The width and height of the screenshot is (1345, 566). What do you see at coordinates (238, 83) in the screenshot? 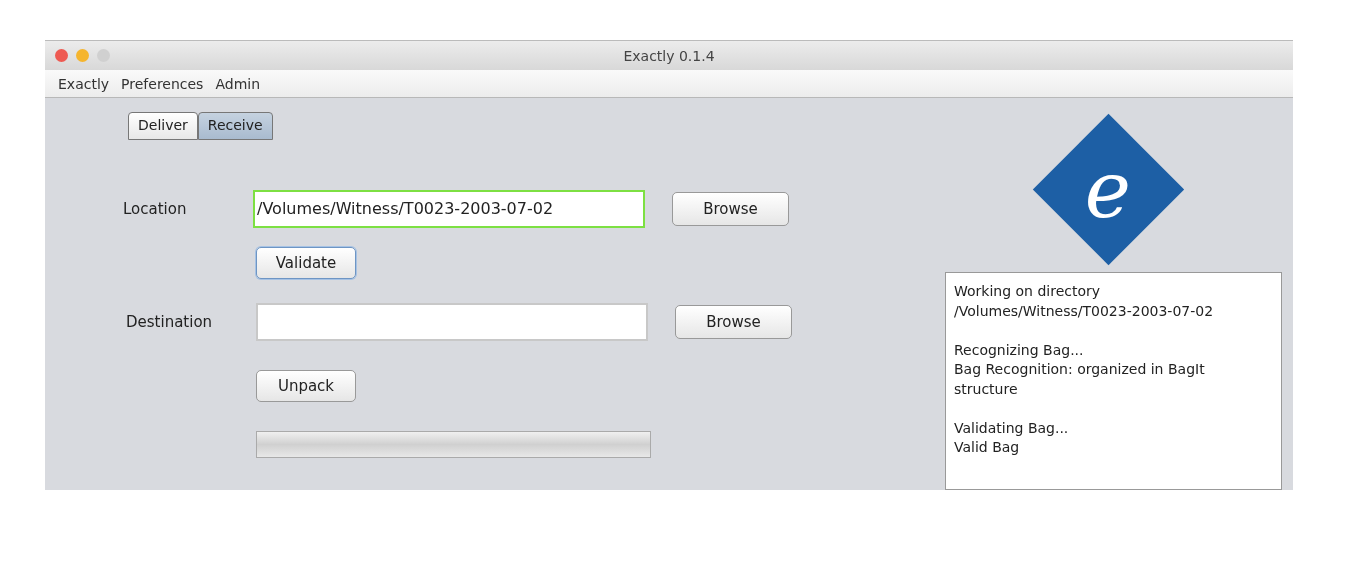
I see `menu-item: Admin` at bounding box center [238, 83].